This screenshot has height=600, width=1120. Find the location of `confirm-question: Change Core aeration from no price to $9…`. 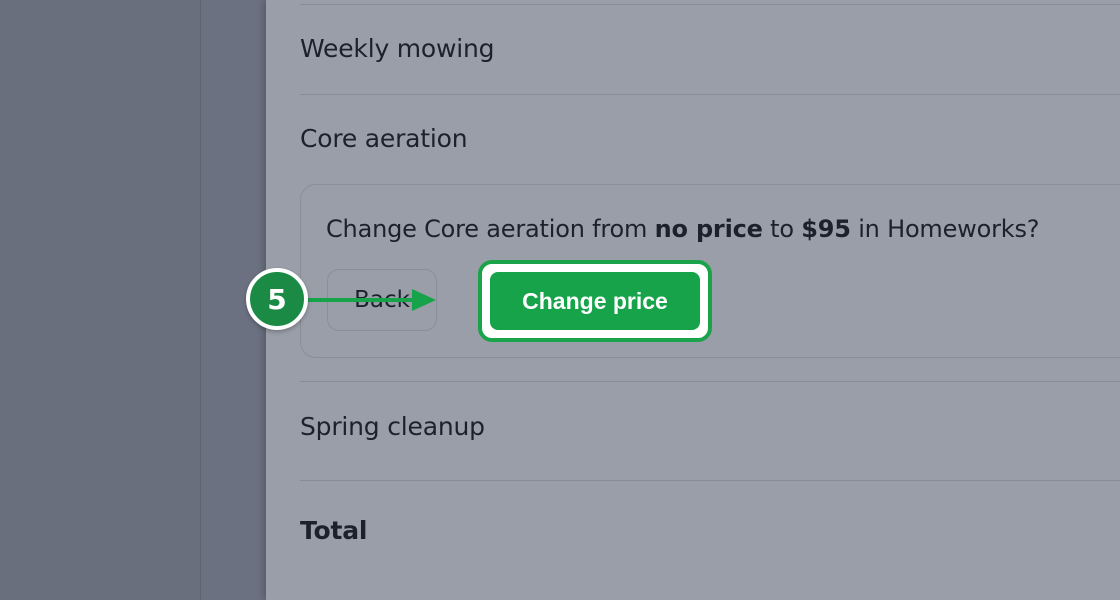

confirm-question: Change Core aeration from no price to $9… is located at coordinates (683, 229).